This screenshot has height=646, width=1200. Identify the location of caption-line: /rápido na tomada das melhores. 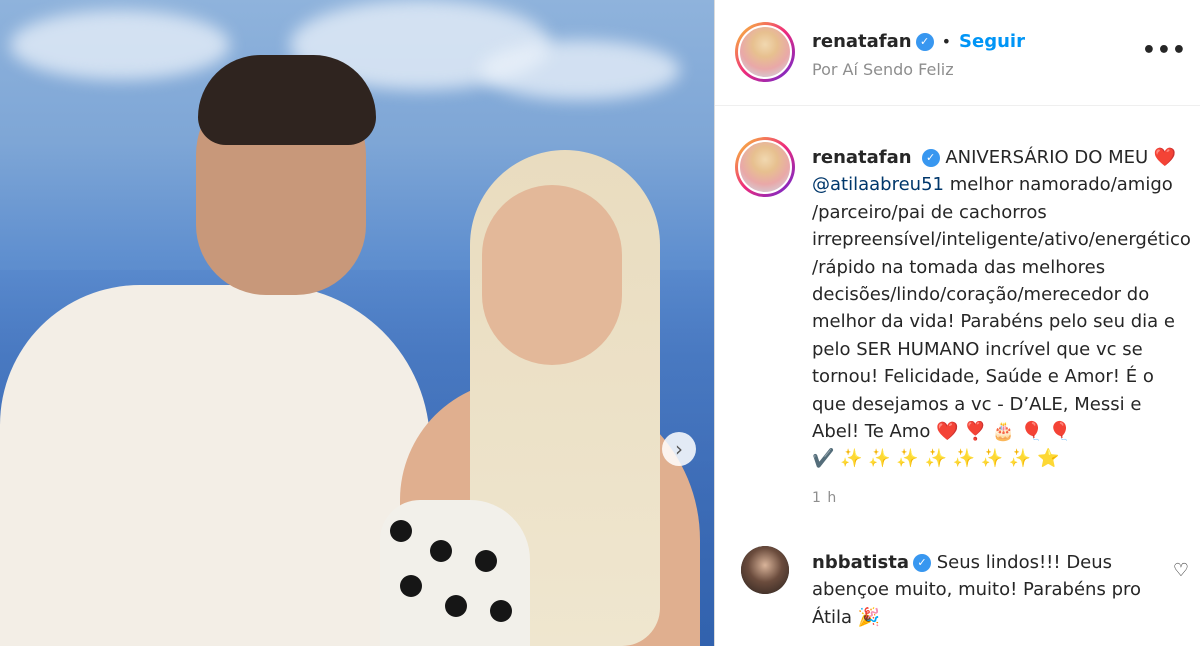
(959, 267).